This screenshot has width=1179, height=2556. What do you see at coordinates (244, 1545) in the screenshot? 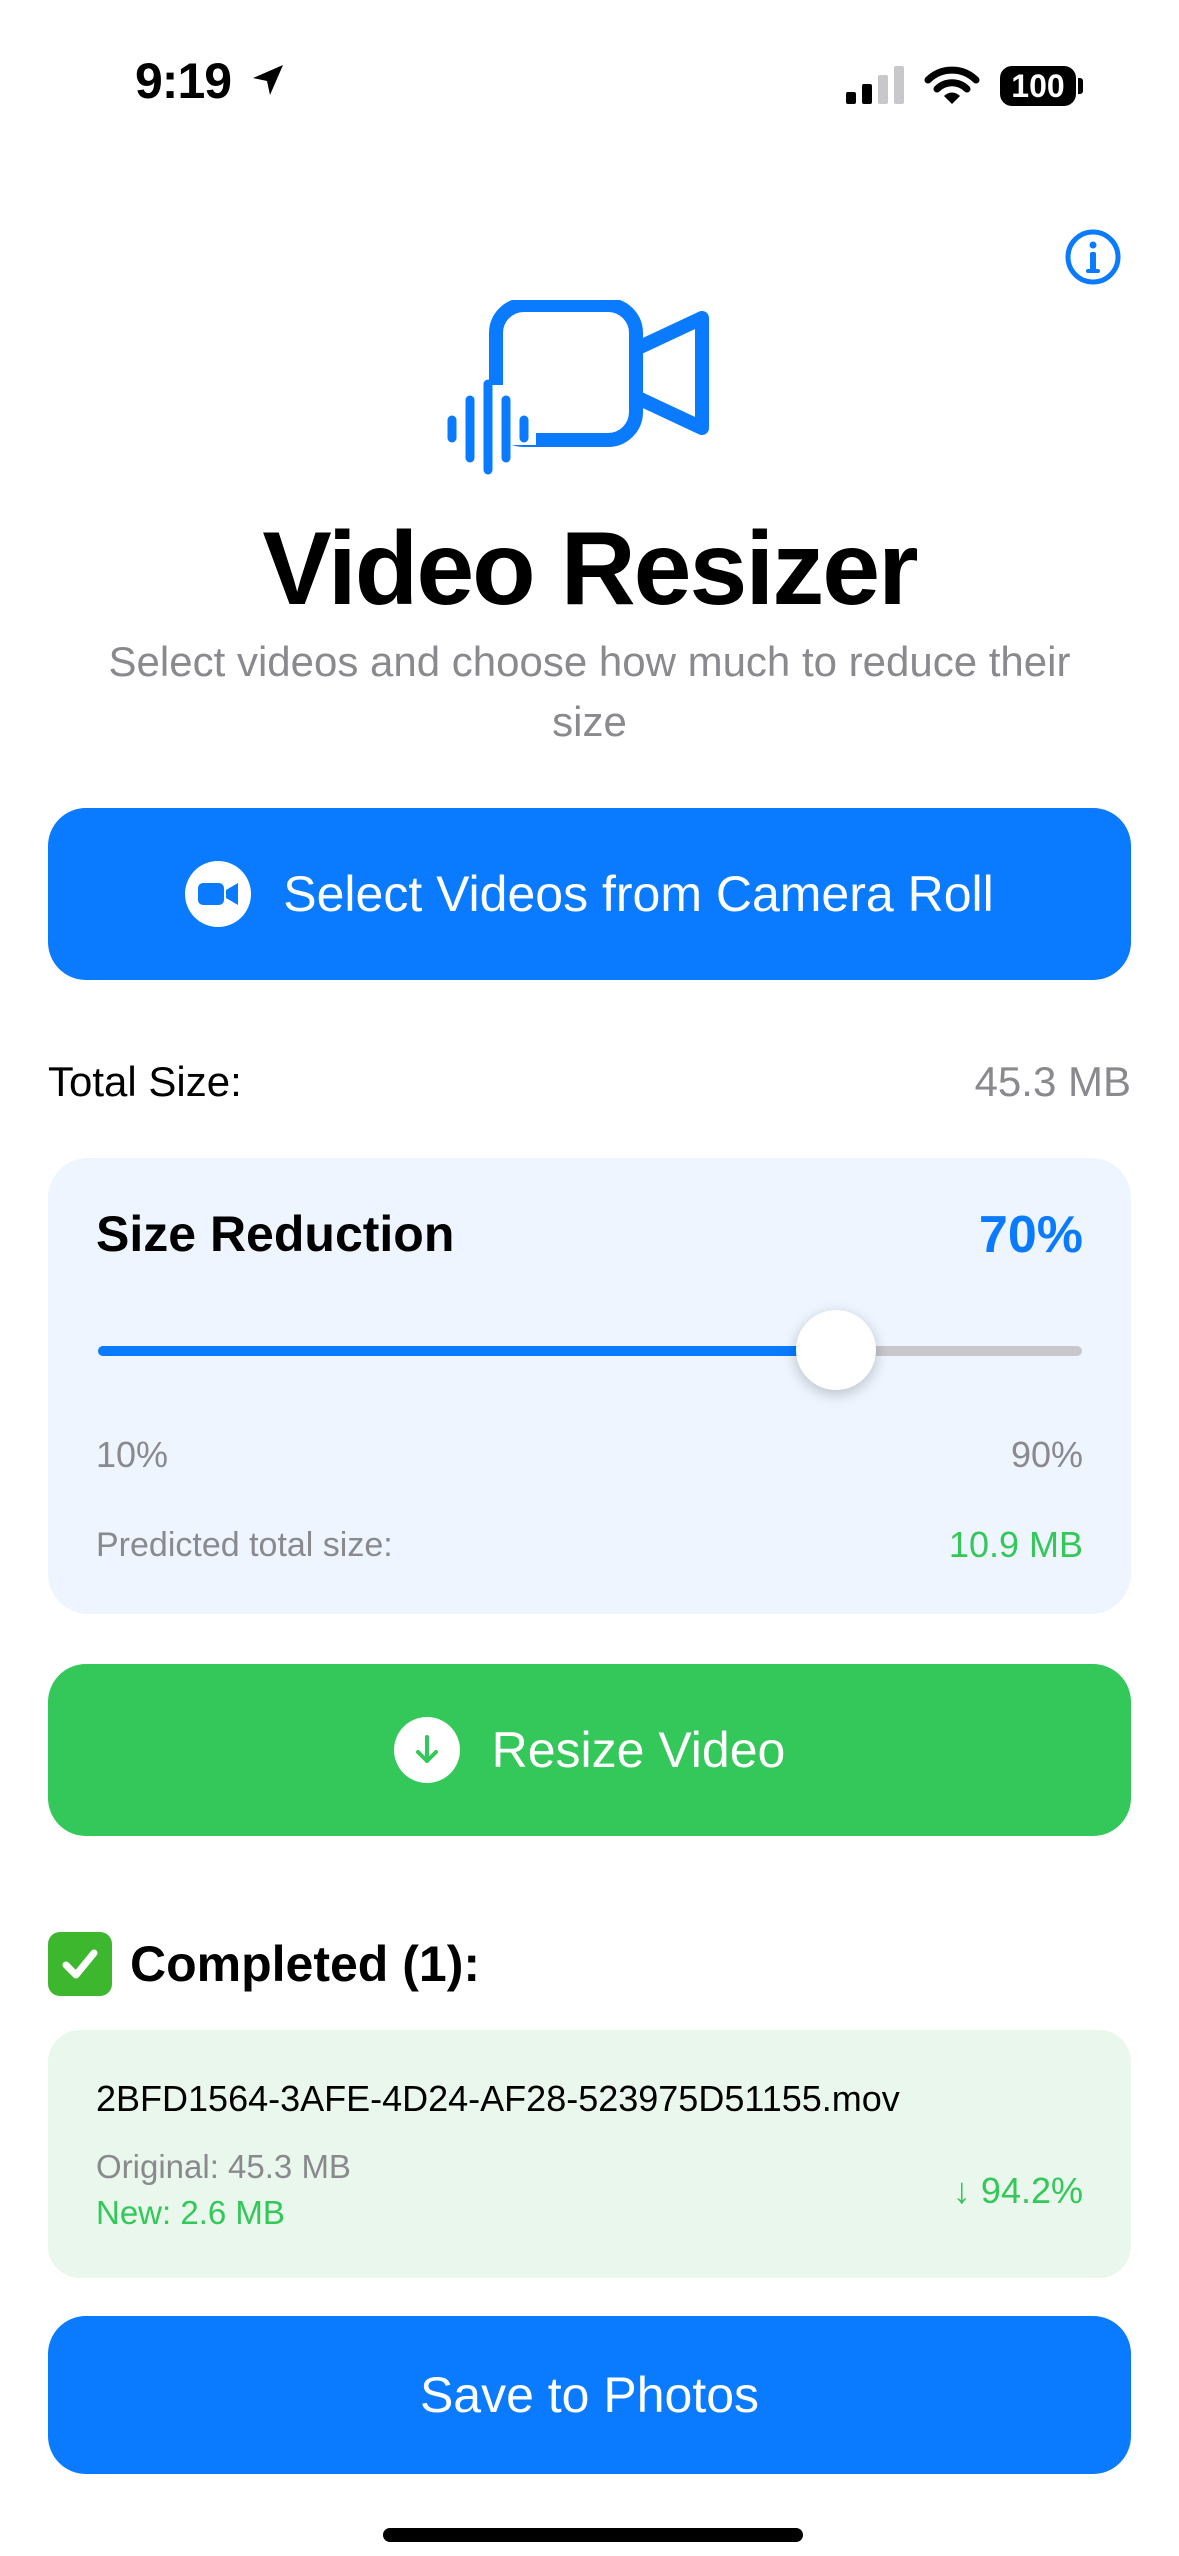
I see `predicted-size-label: Predicted total size:` at bounding box center [244, 1545].